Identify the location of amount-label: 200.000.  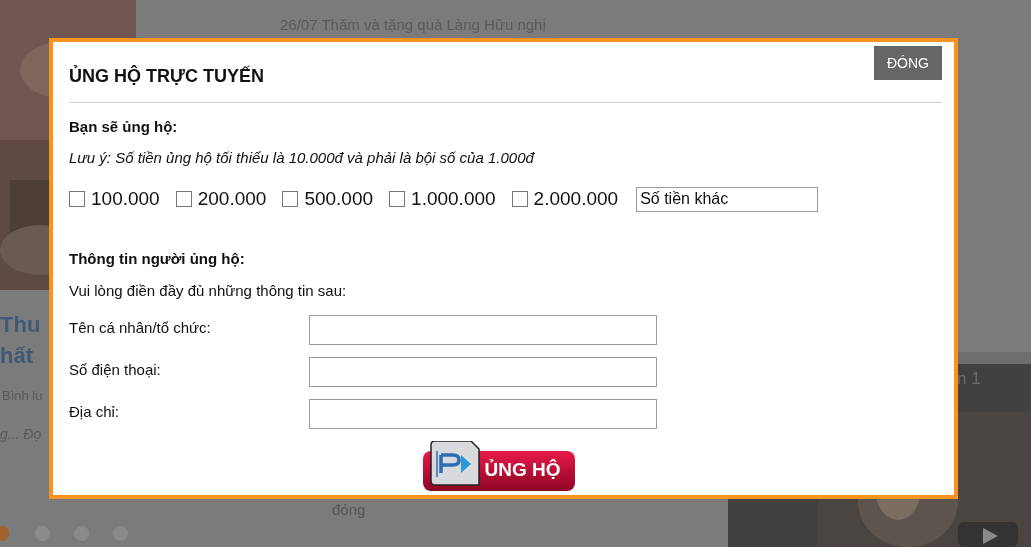
(232, 199).